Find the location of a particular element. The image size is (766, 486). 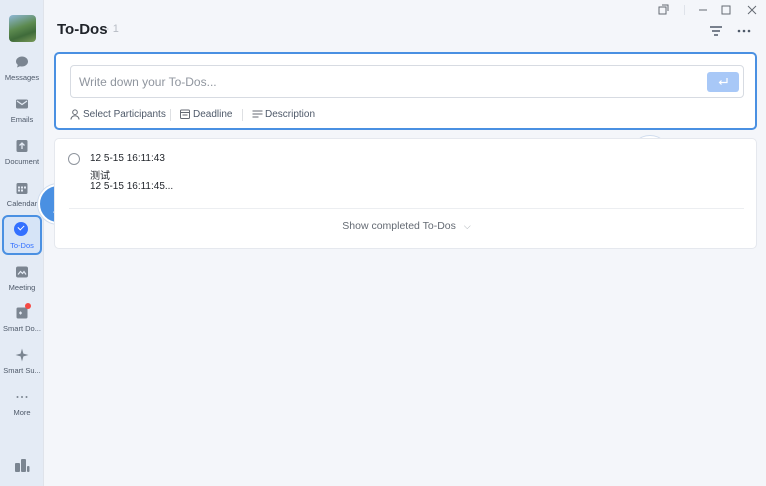

enter-icon is located at coordinates (723, 81).